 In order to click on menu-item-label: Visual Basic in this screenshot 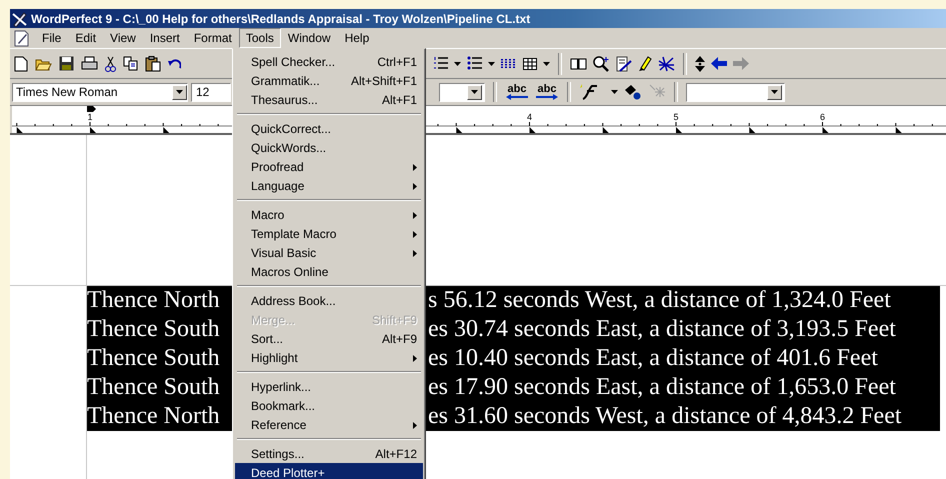, I will do `click(283, 253)`.